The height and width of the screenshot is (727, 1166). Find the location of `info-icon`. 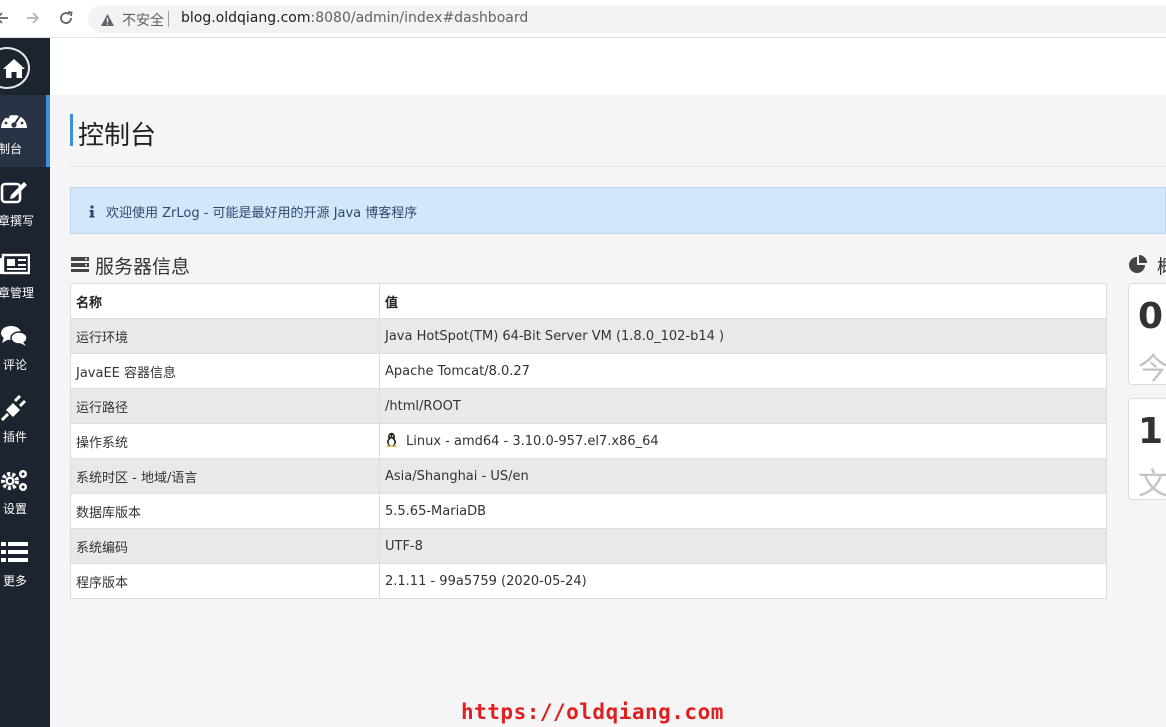

info-icon is located at coordinates (92, 212).